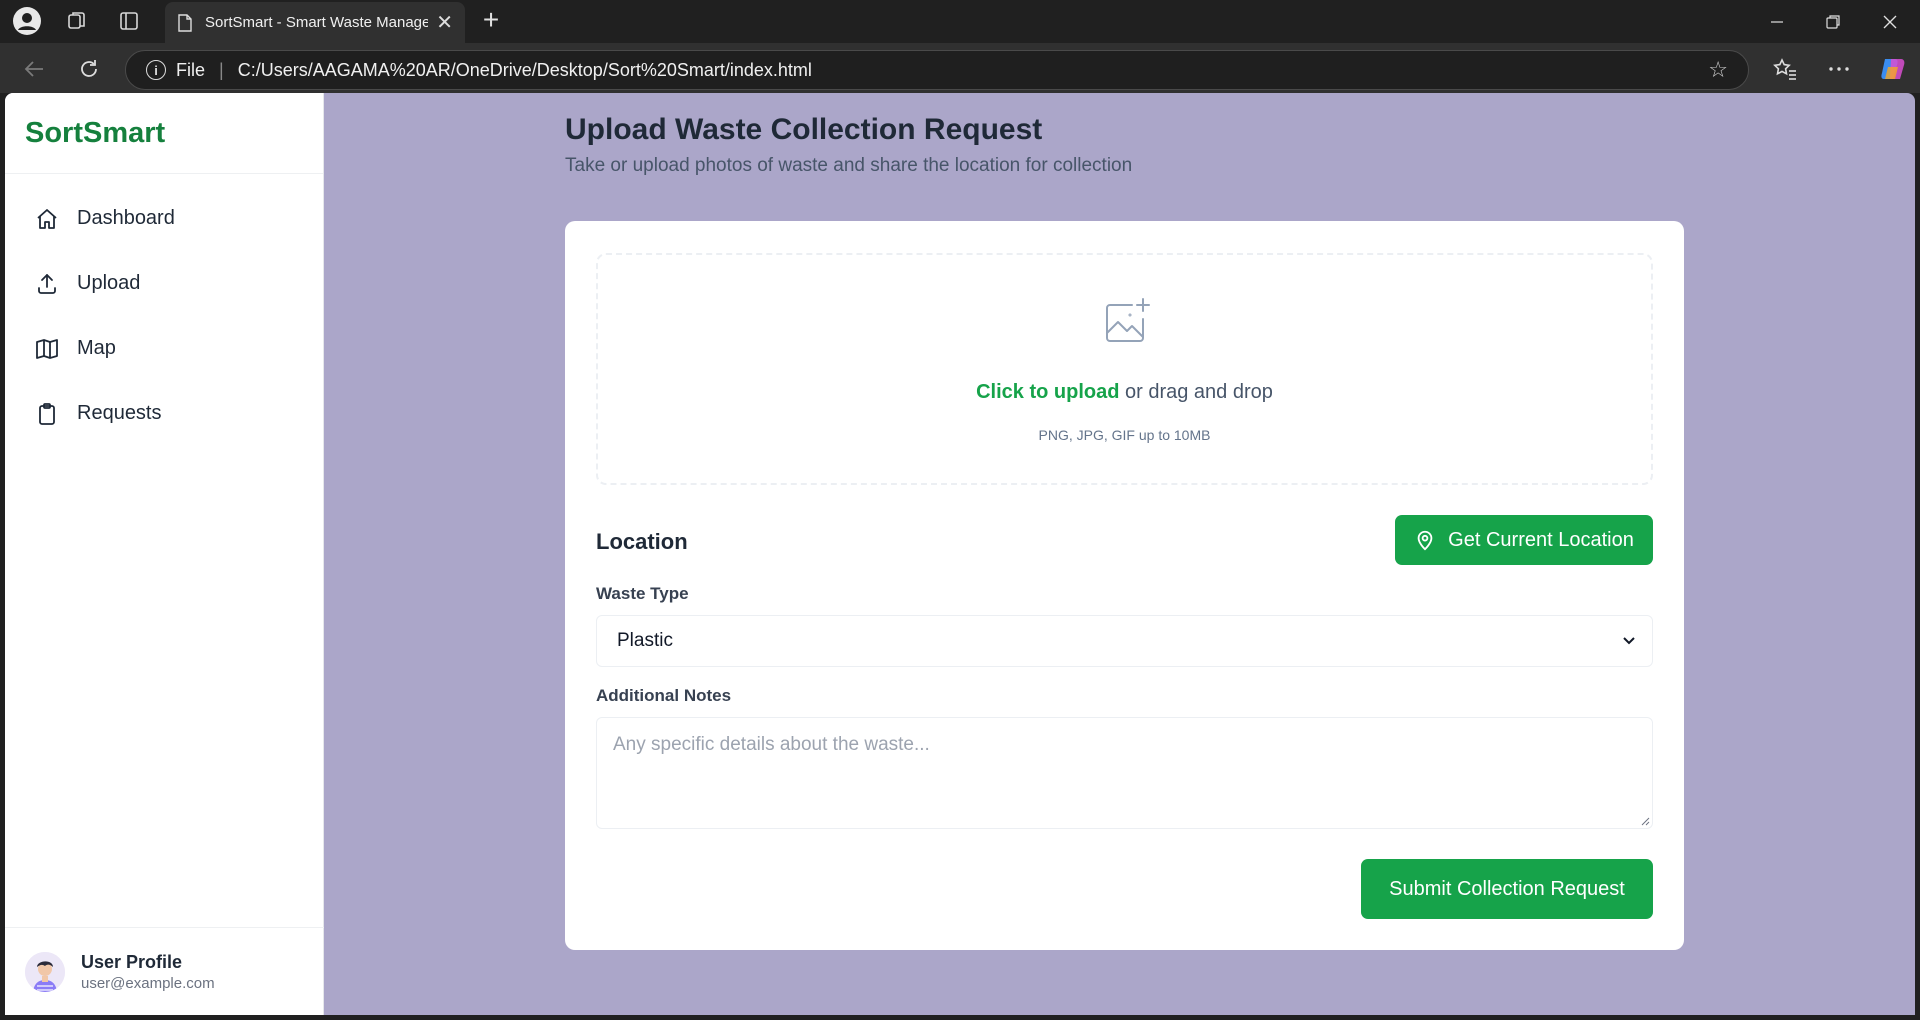  What do you see at coordinates (129, 21) in the screenshot?
I see `tab-actions-icon` at bounding box center [129, 21].